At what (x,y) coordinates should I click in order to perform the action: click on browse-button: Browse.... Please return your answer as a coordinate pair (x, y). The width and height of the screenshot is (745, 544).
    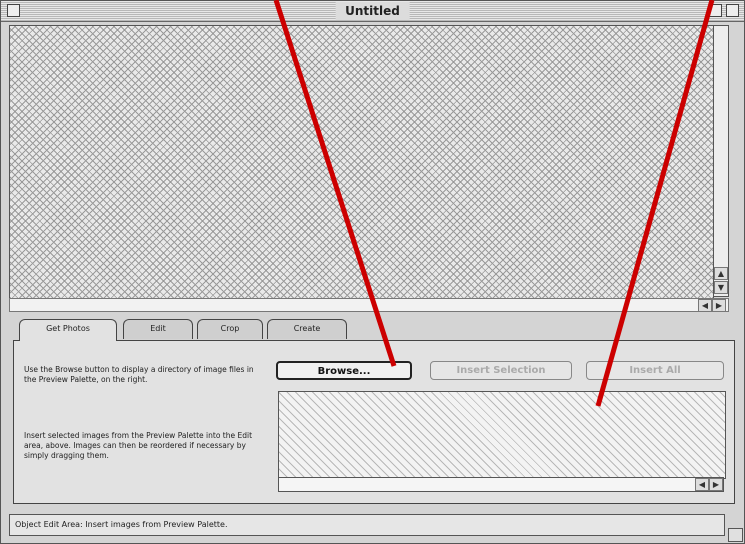
    Looking at the image, I should click on (344, 370).